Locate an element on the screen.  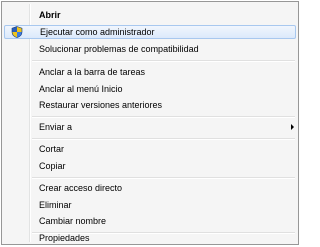
menu-item-cortar: Cortar is located at coordinates (150, 149).